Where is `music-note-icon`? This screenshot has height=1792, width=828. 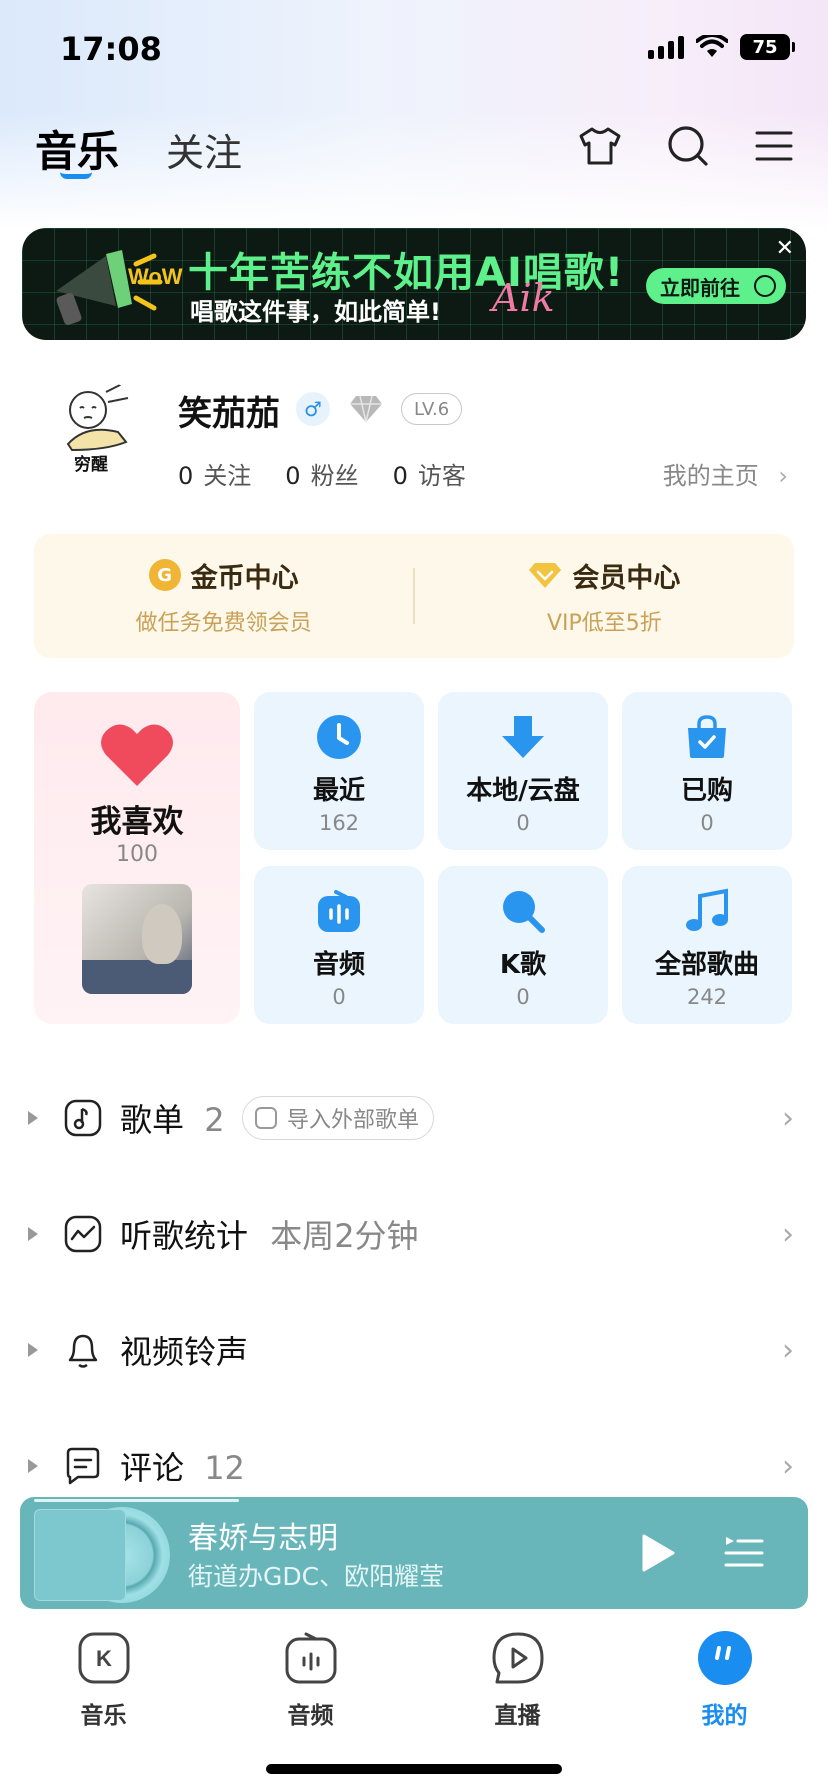 music-note-icon is located at coordinates (707, 909).